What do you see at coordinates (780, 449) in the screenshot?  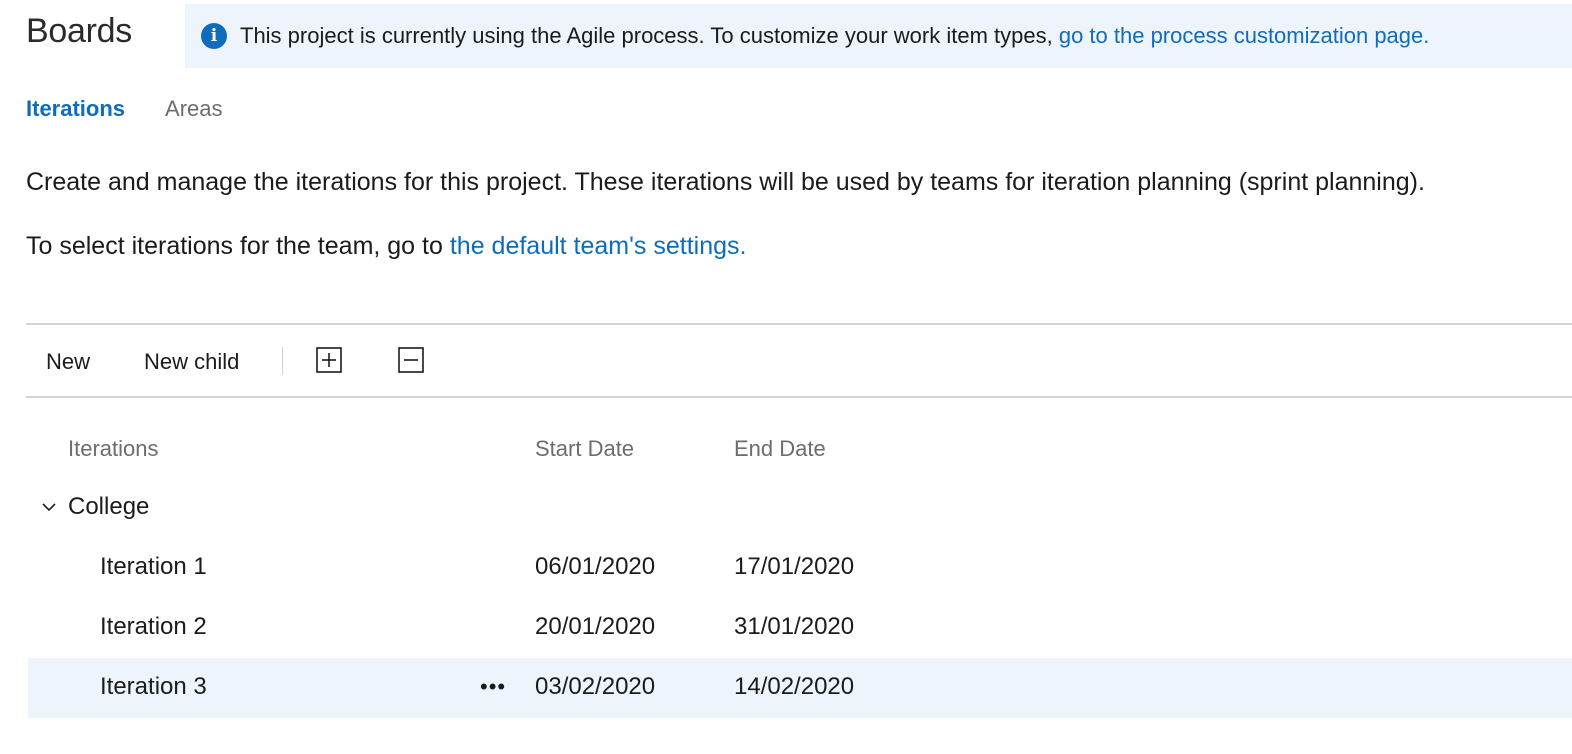 I see `column-header-end-date: End Date` at bounding box center [780, 449].